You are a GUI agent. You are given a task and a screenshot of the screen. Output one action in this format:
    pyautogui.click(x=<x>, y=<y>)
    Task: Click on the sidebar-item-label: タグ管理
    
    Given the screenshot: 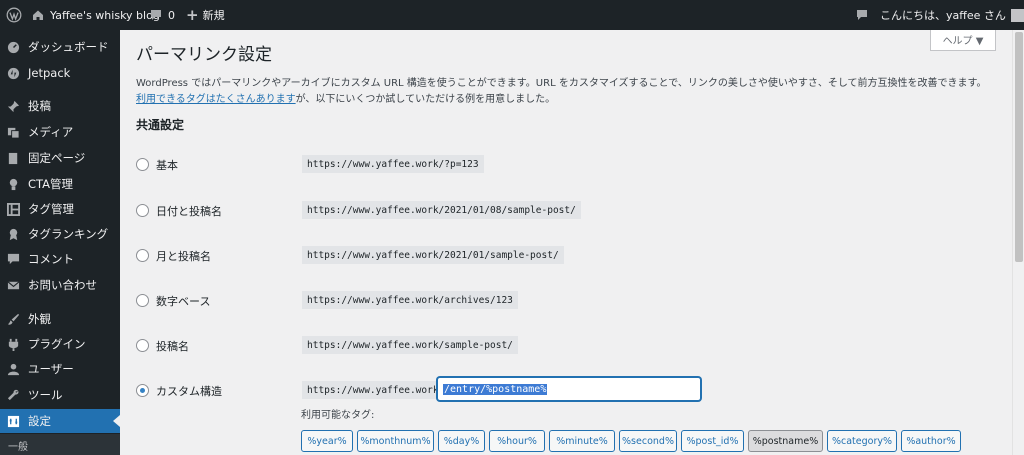 What is the action you would take?
    pyautogui.click(x=51, y=209)
    